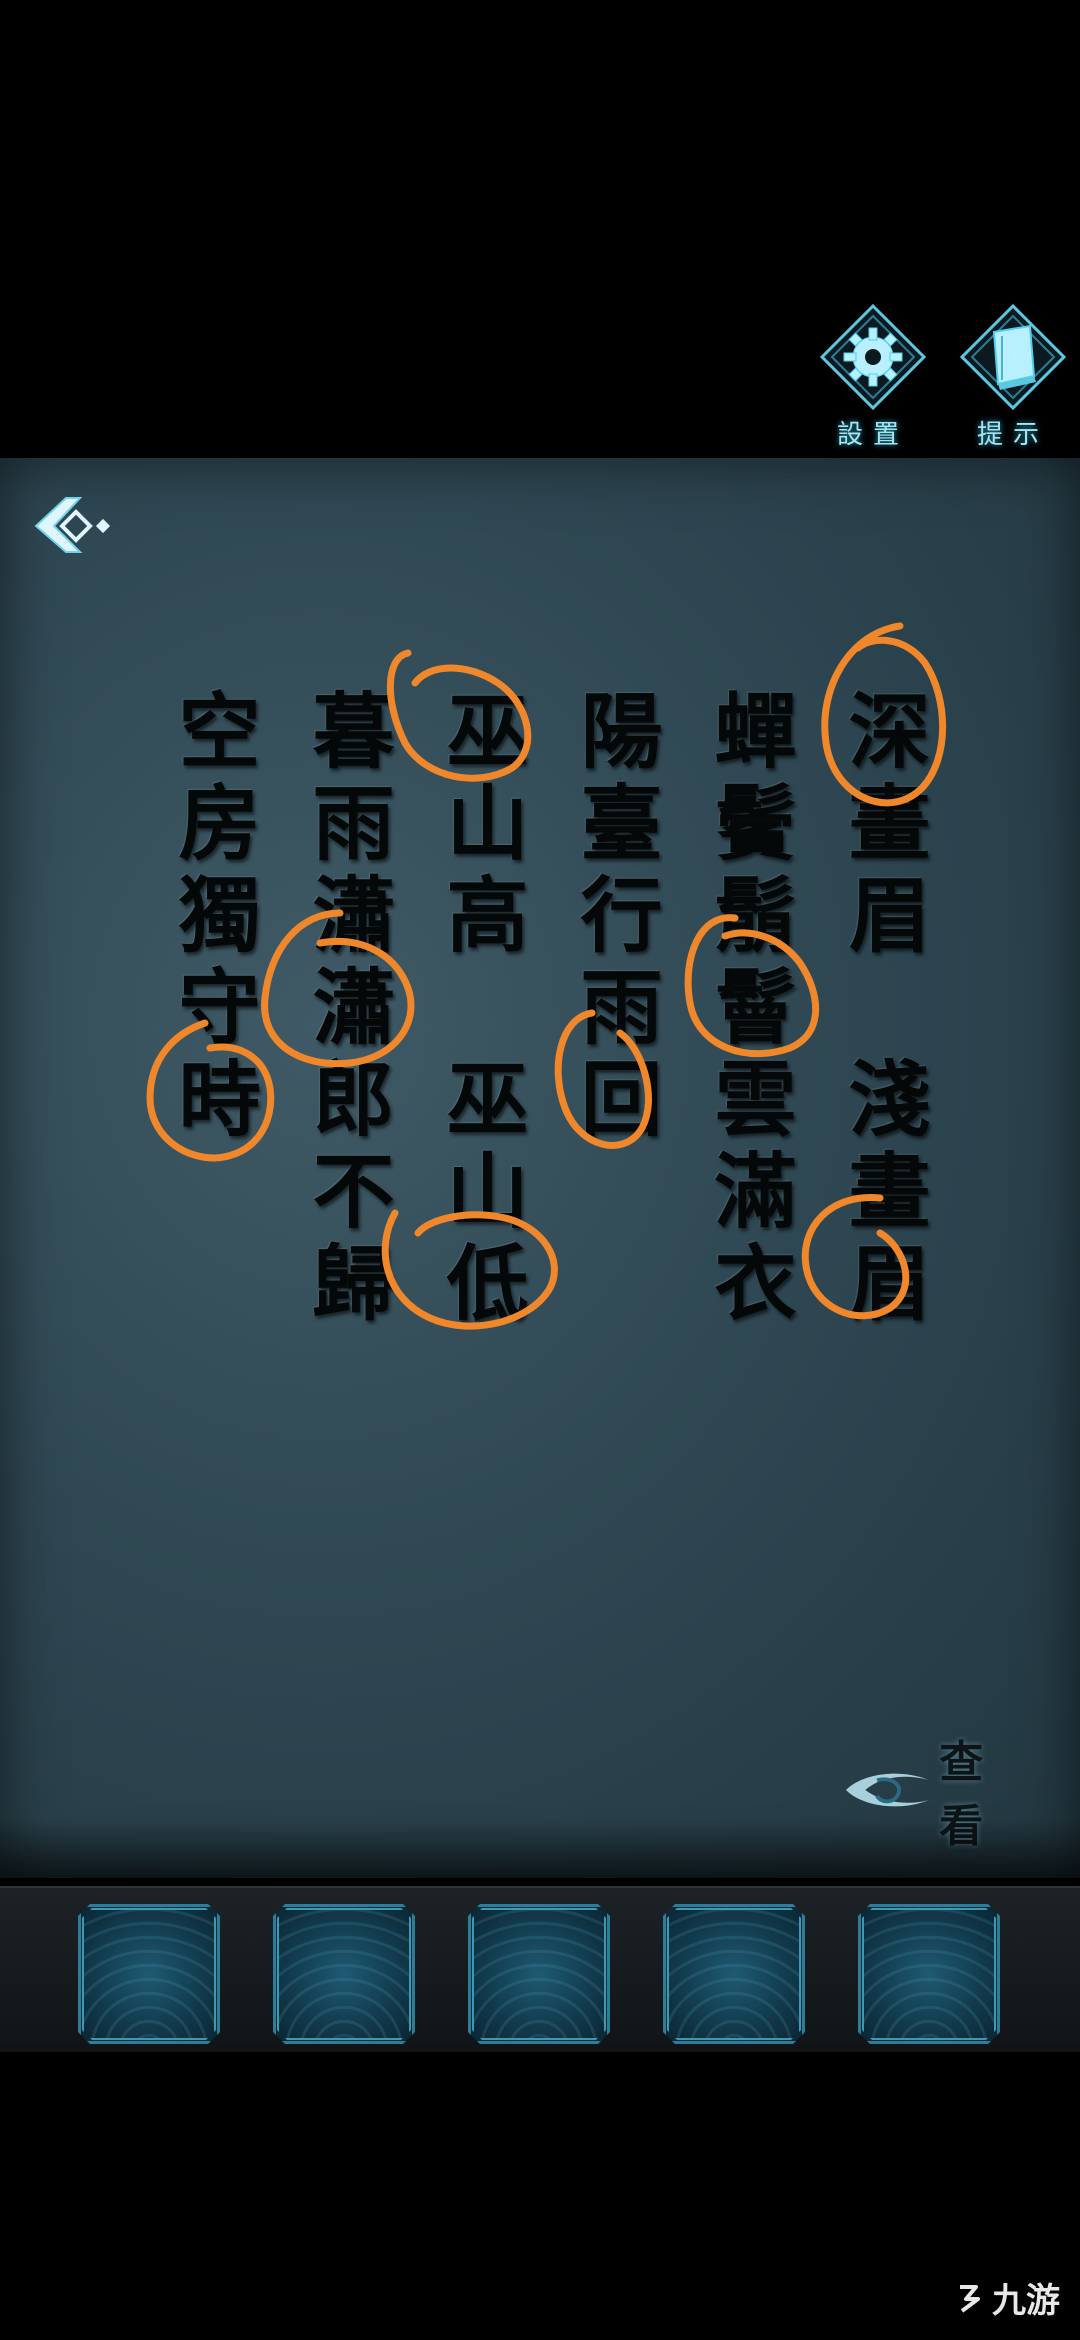 The height and width of the screenshot is (2340, 1080). I want to click on poem-line-2: 蟬鬢鬅鬙雲滿衣, so click(748, 1010).